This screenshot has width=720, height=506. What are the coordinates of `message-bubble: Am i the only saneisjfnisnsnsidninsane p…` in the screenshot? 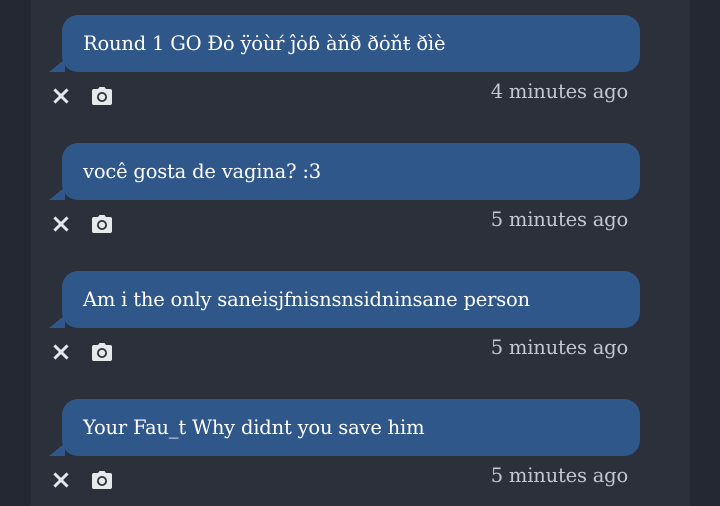 It's located at (351, 299).